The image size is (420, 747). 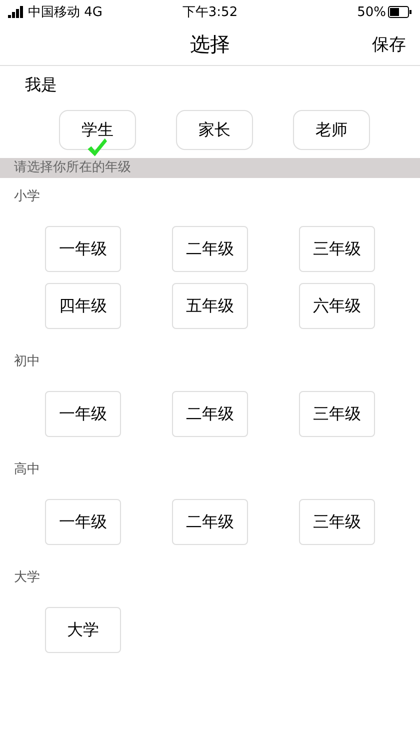 What do you see at coordinates (83, 630) in the screenshot?
I see `grade-button: 大学` at bounding box center [83, 630].